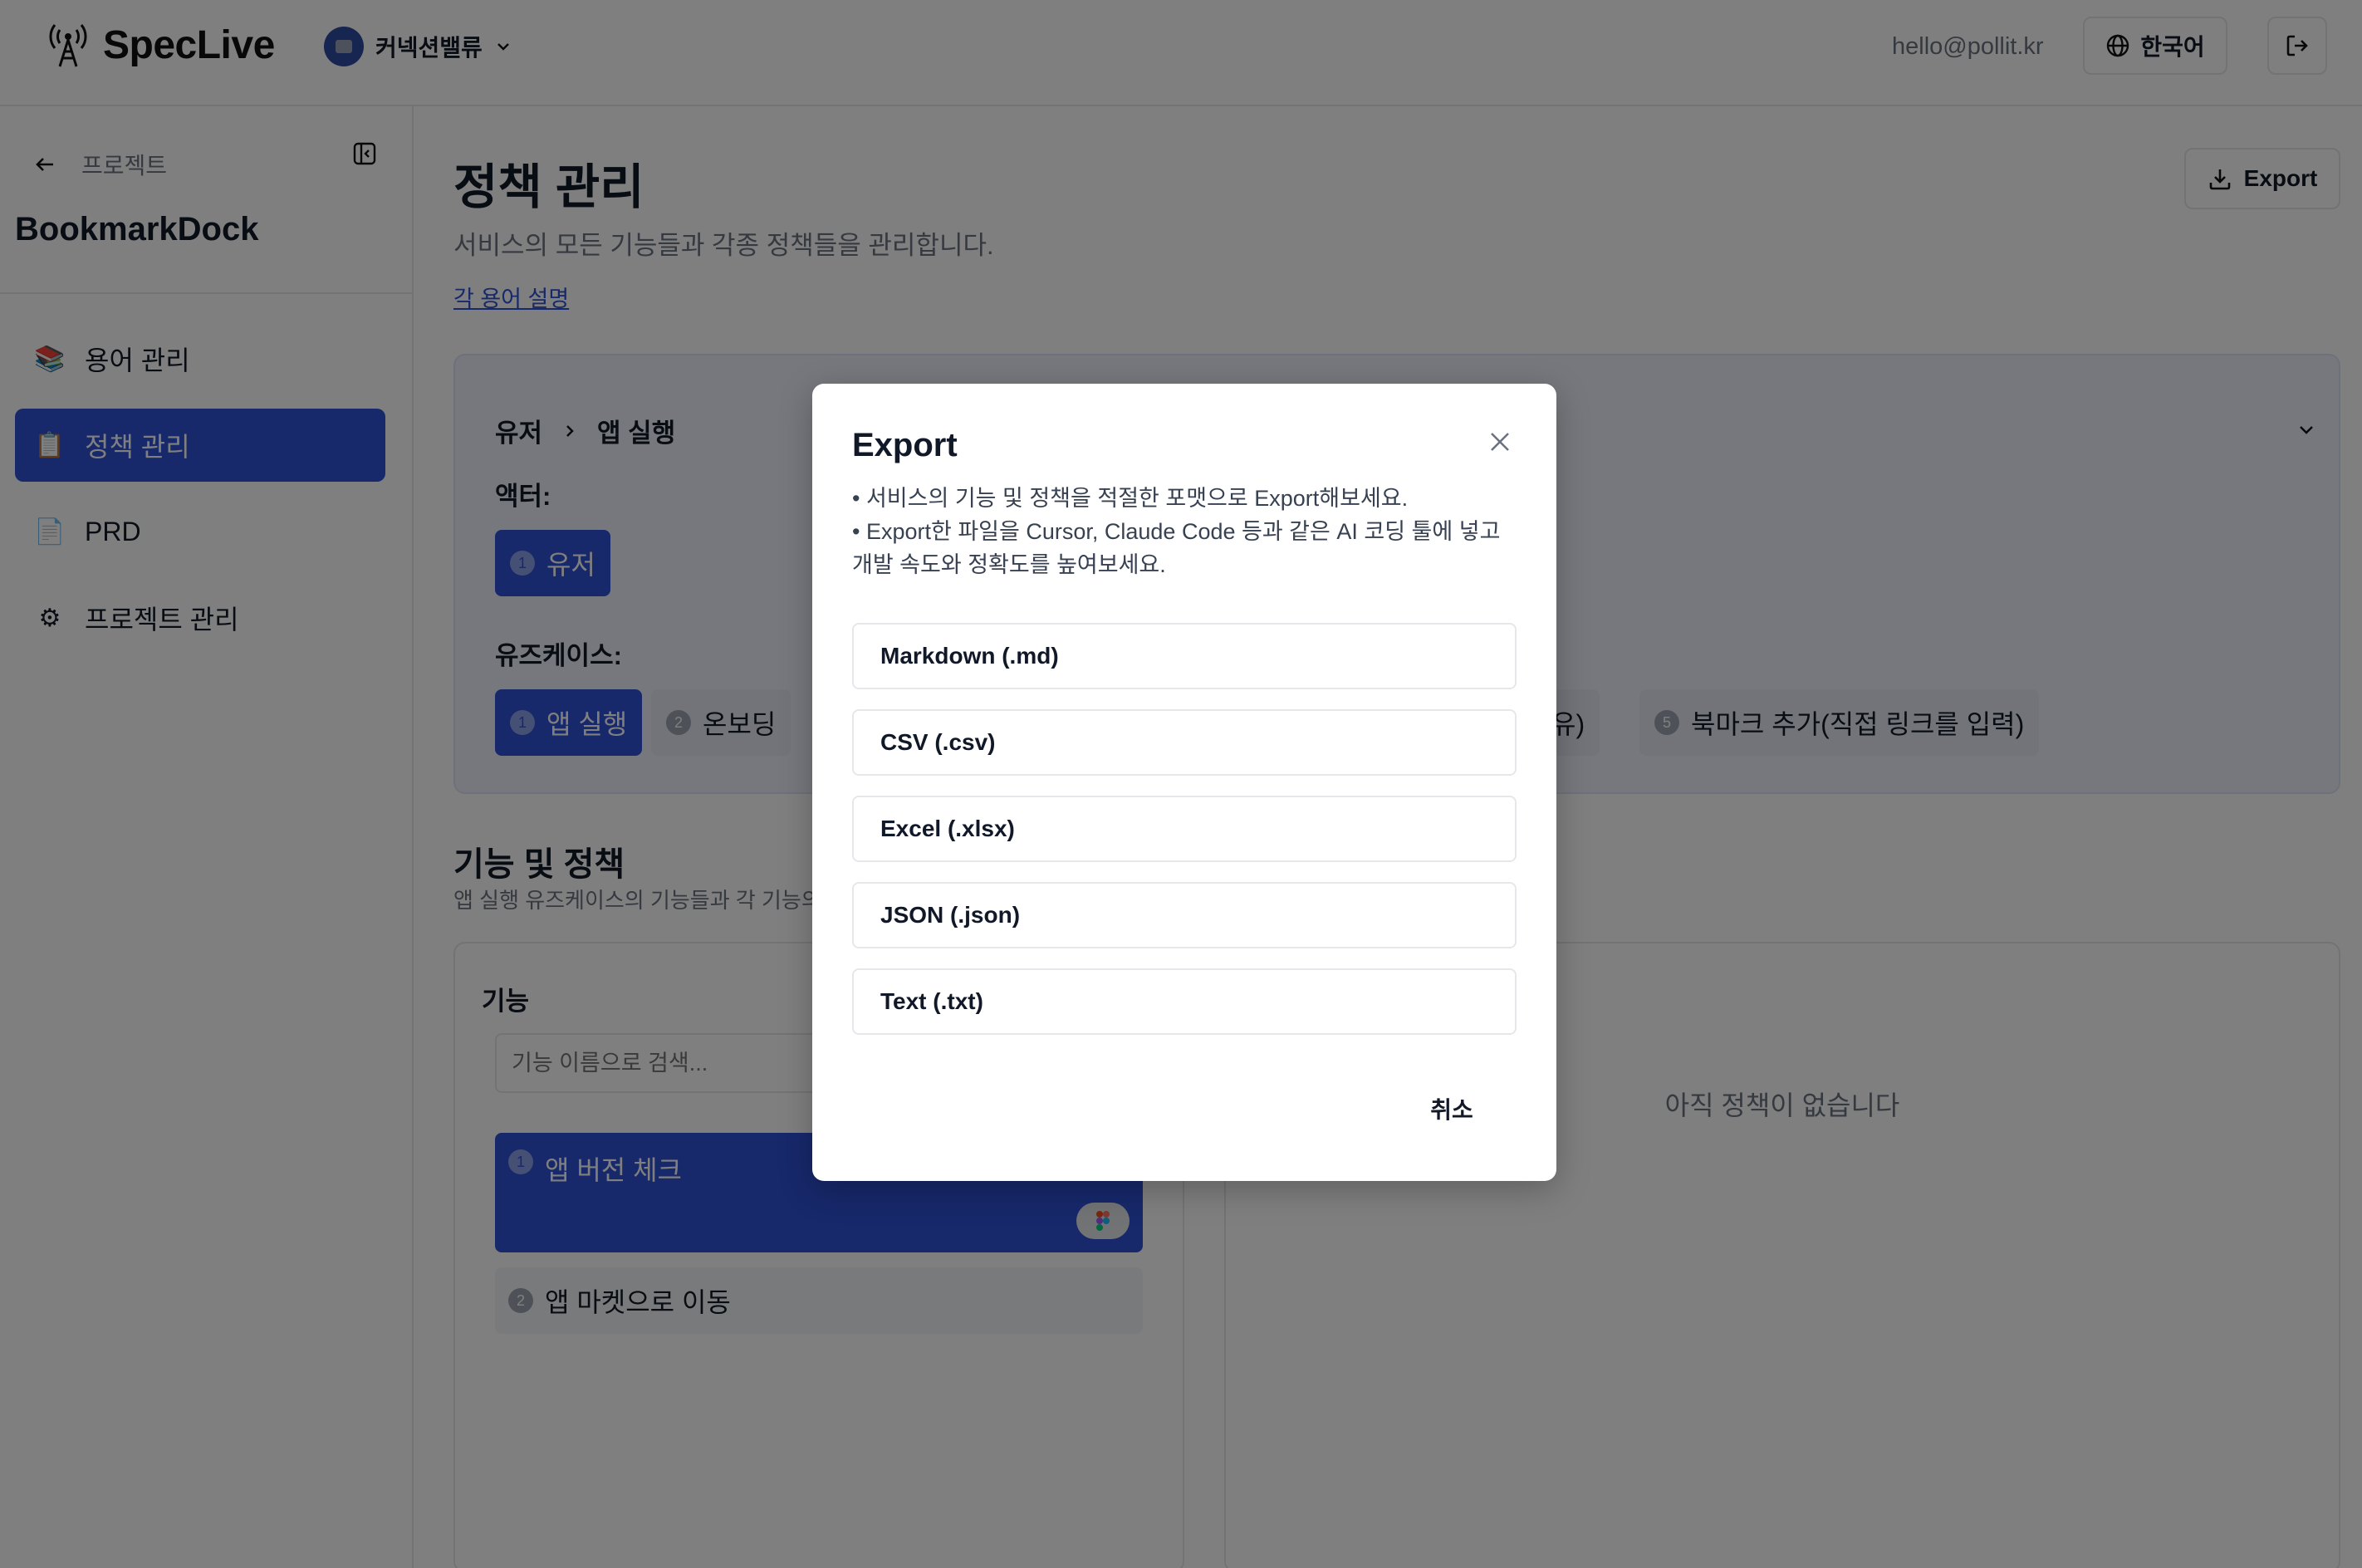 The height and width of the screenshot is (1568, 2362). I want to click on dialog-title: Export, so click(905, 445).